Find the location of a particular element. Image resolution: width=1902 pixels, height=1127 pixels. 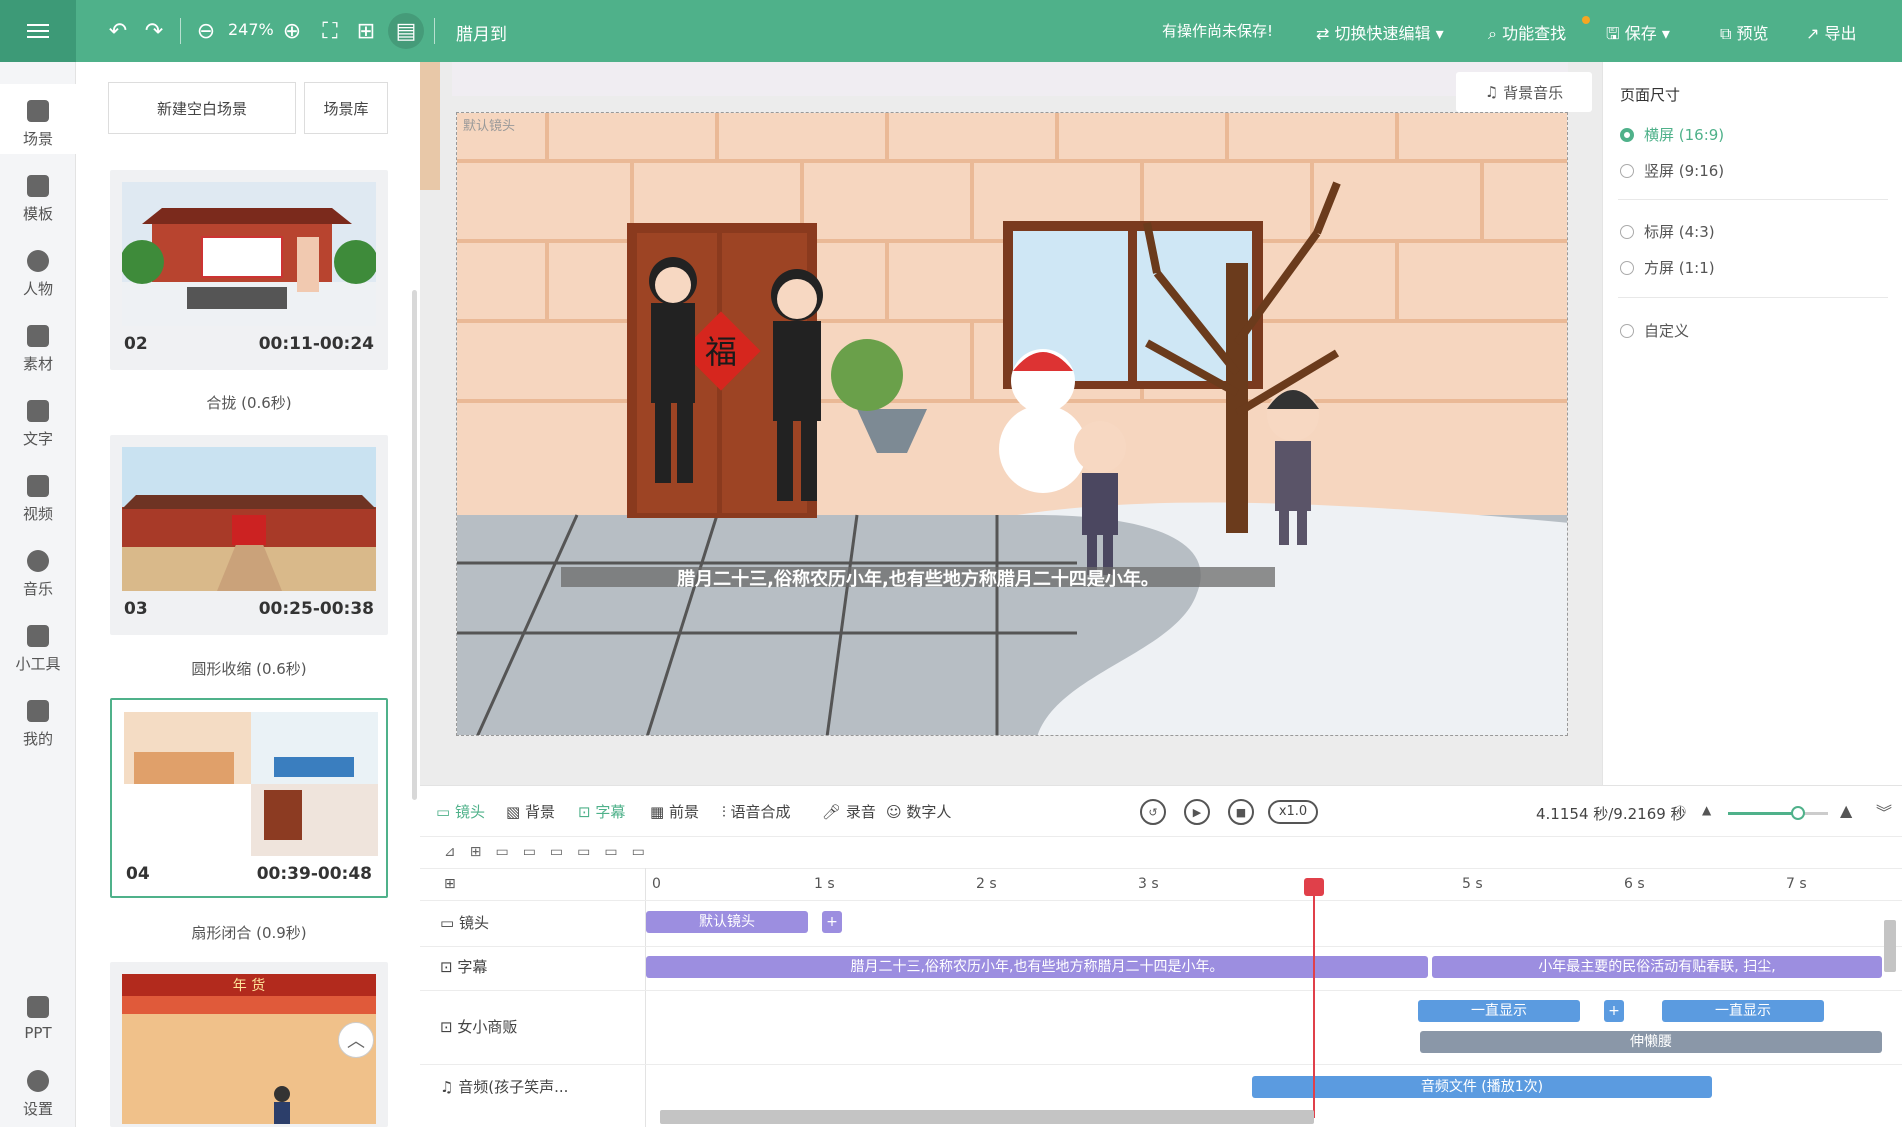

radio-custom: 自定义 is located at coordinates (1654, 330).